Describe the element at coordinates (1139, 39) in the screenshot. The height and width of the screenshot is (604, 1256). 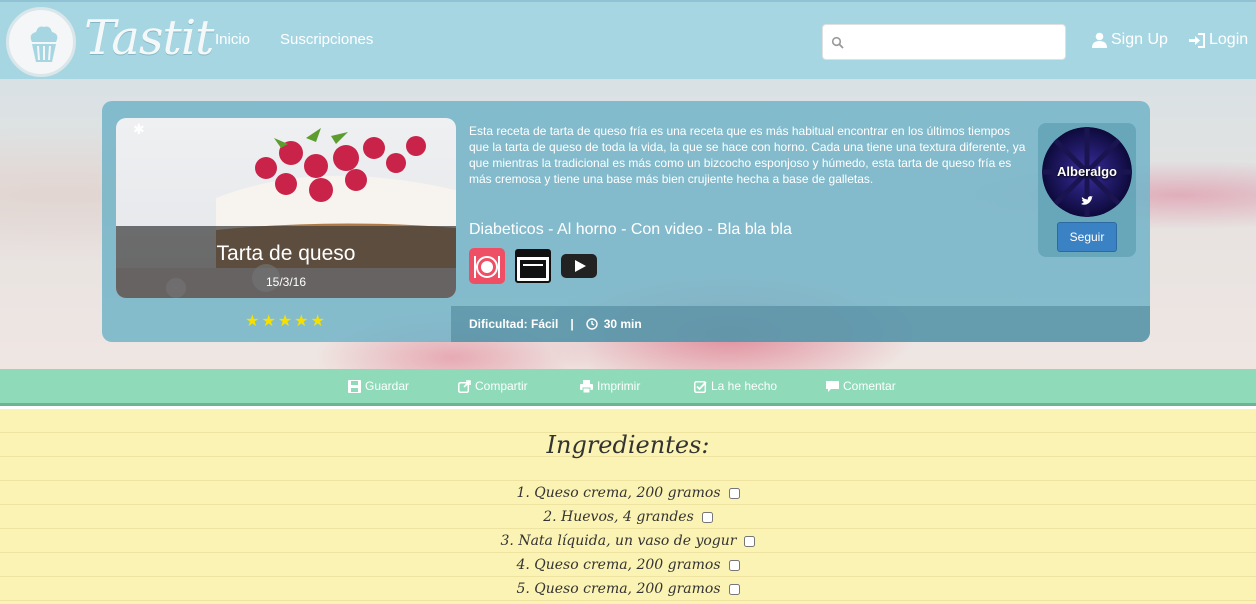
I see `sign-up-label: Sign Up` at that location.